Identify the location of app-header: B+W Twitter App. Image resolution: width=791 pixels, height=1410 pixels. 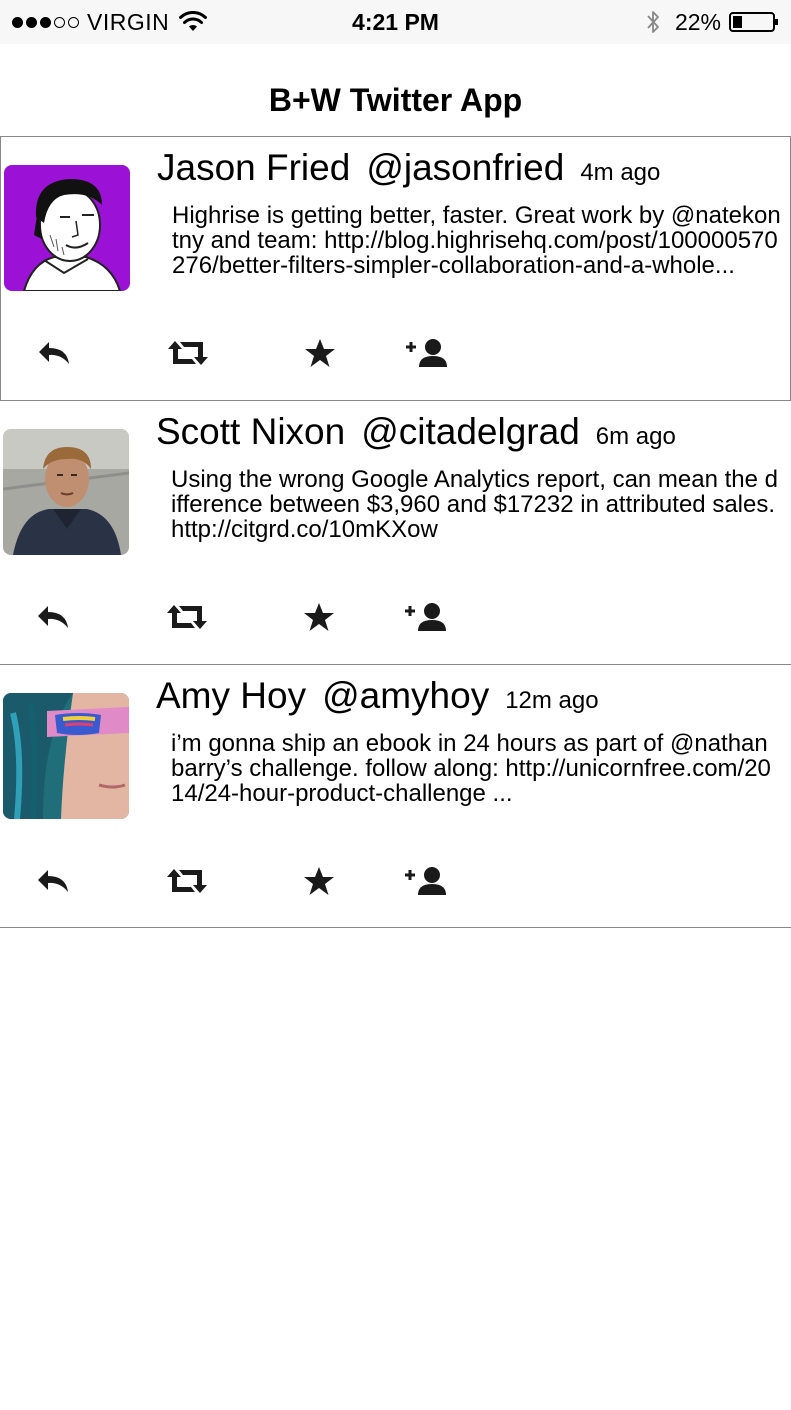
(395, 90).